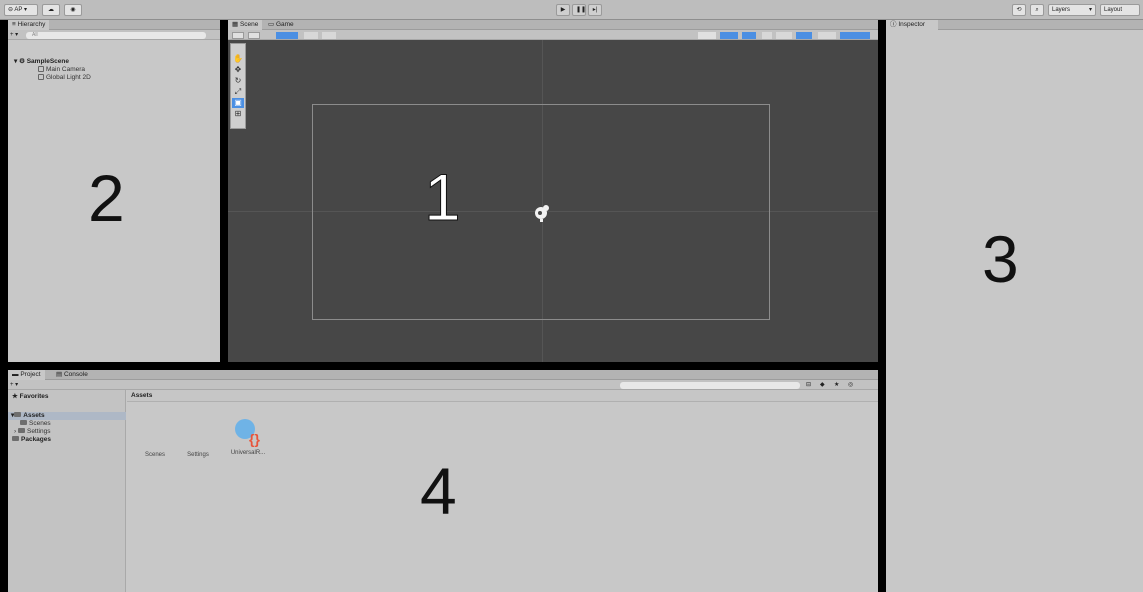  I want to click on camera-settings-button, so click(827, 35).